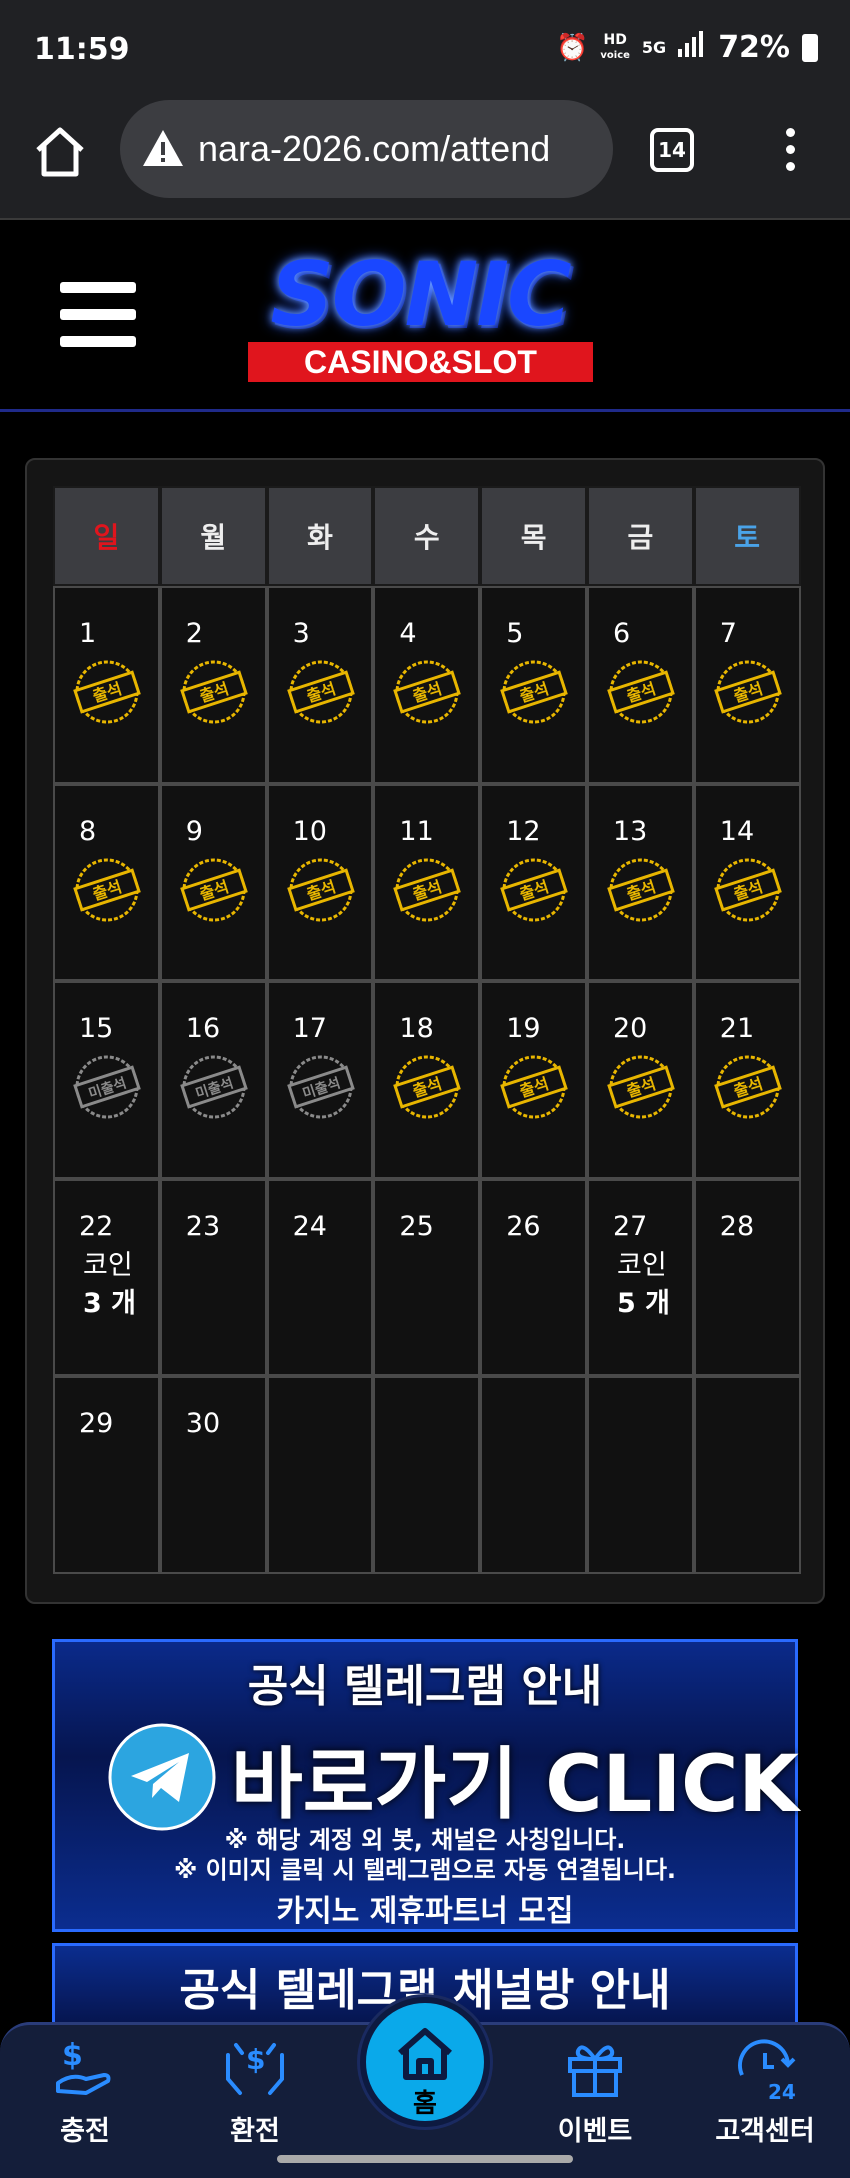  Describe the element at coordinates (533, 685) in the screenshot. I see `calendar-day-cell: 5 출석` at that location.